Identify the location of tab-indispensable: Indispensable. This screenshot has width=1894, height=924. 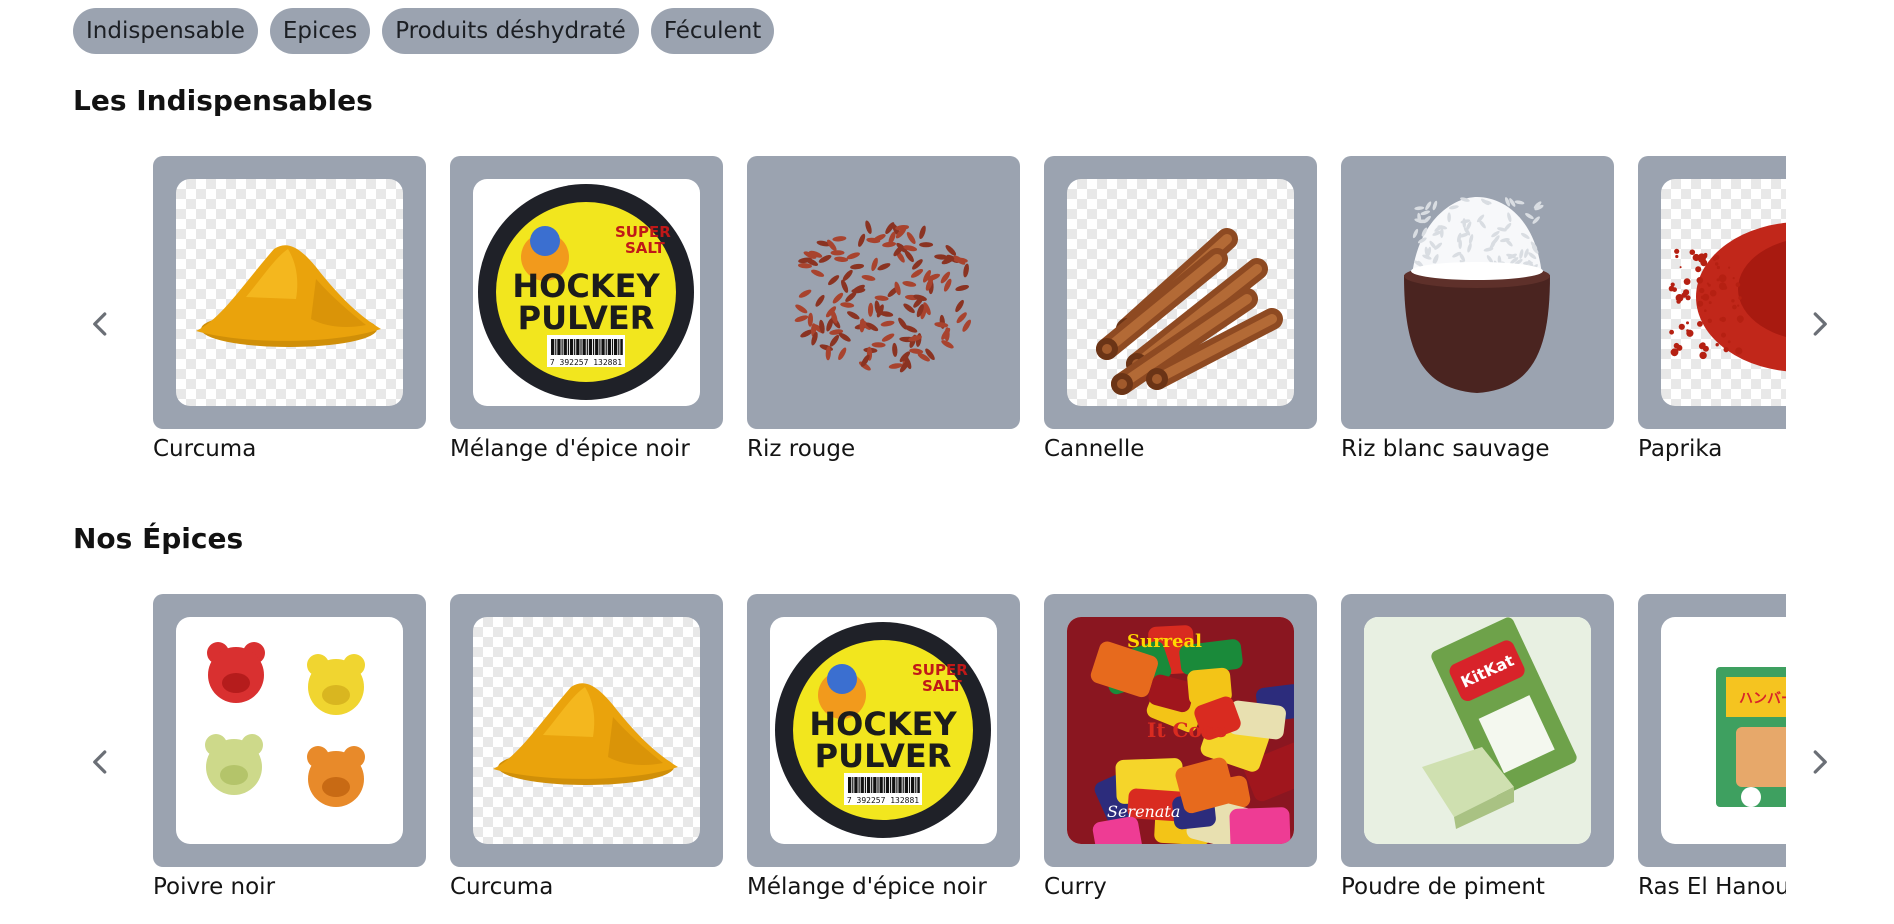
(165, 31).